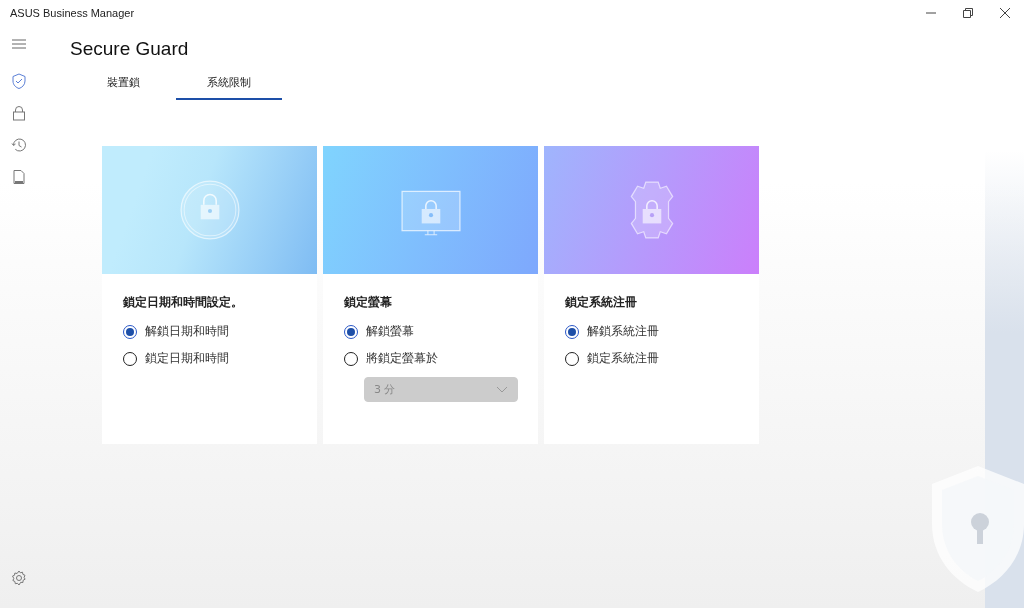 The image size is (1024, 608). What do you see at coordinates (1005, 13) in the screenshot?
I see `close-icon` at bounding box center [1005, 13].